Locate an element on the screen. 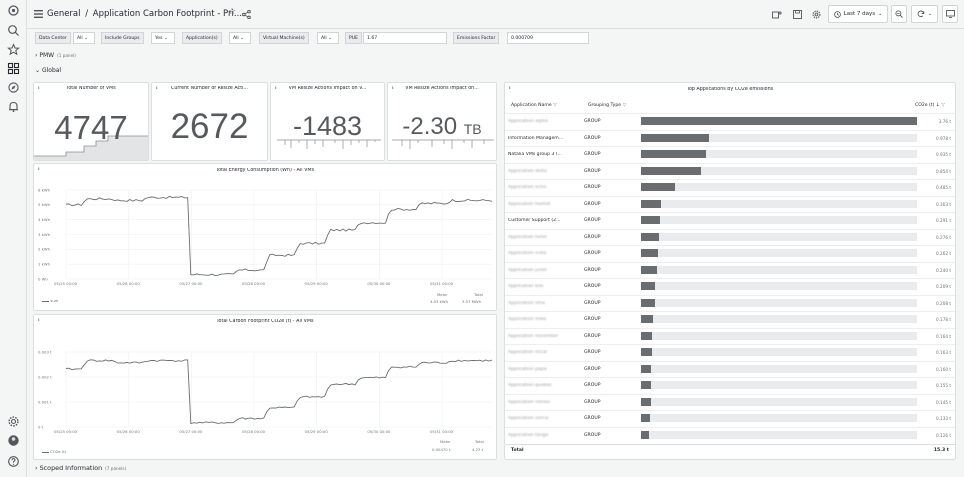  cell-application-name: Application alpha is located at coordinates (546, 121).